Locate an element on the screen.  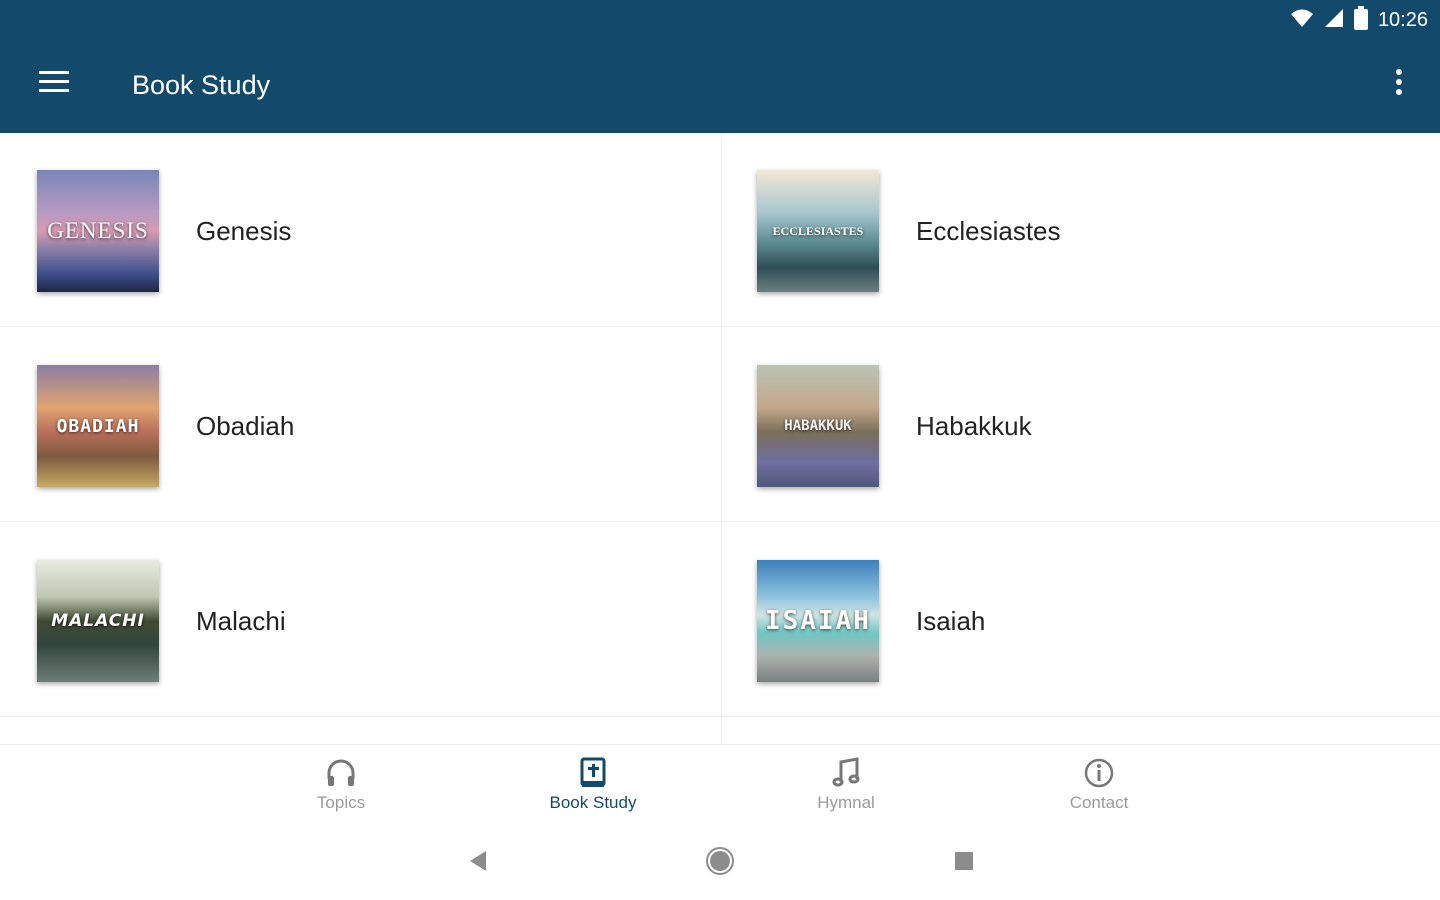
recents-button is located at coordinates (964, 863).